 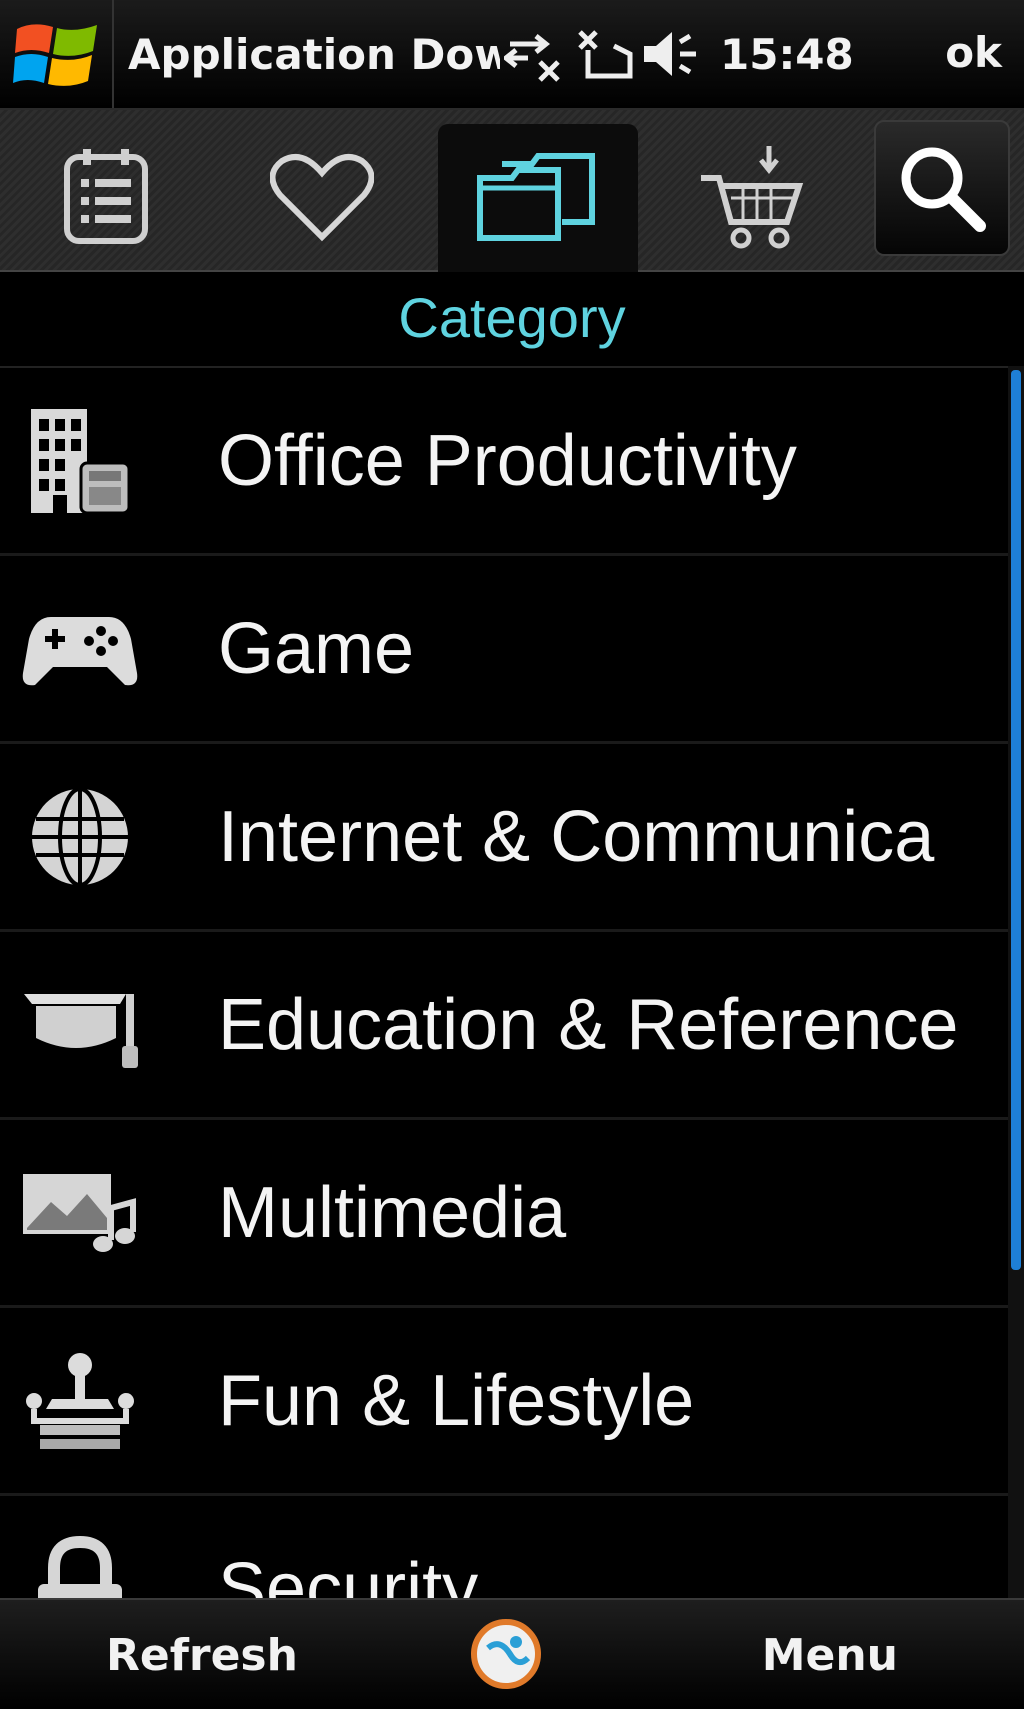 What do you see at coordinates (588, 1024) in the screenshot?
I see `list-item-label: Education & Reference` at bounding box center [588, 1024].